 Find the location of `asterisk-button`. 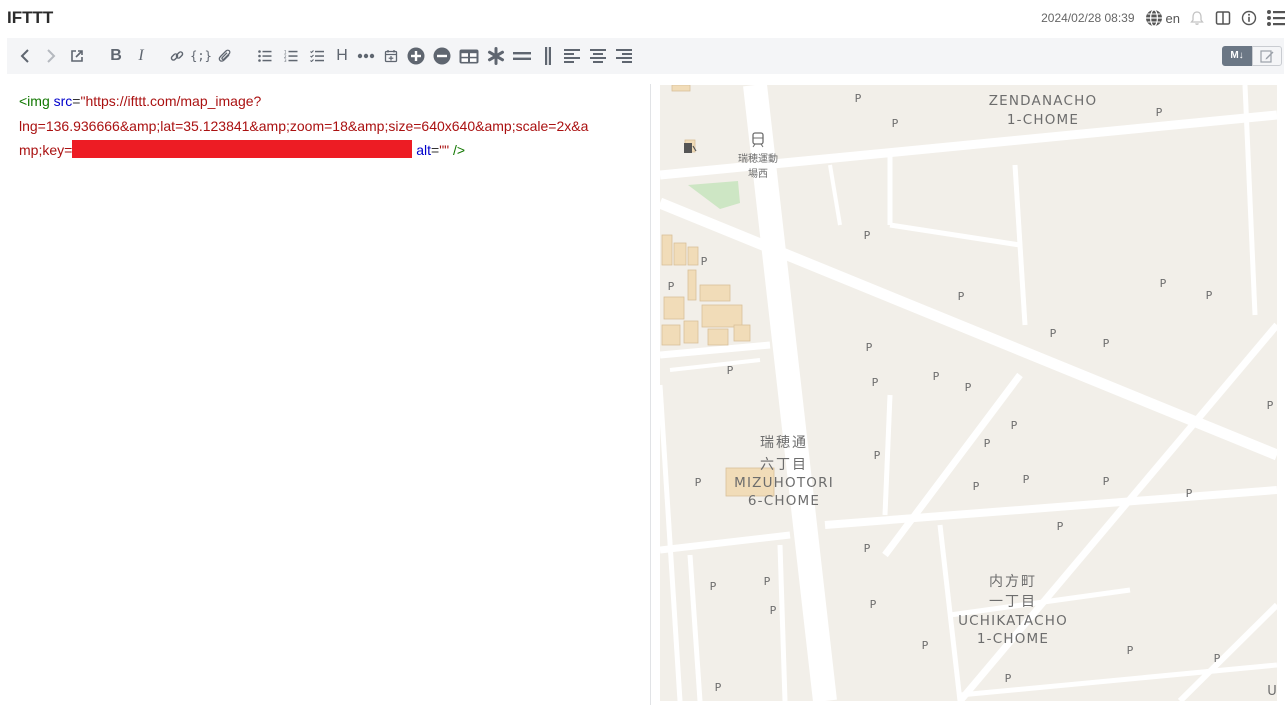

asterisk-button is located at coordinates (496, 56).